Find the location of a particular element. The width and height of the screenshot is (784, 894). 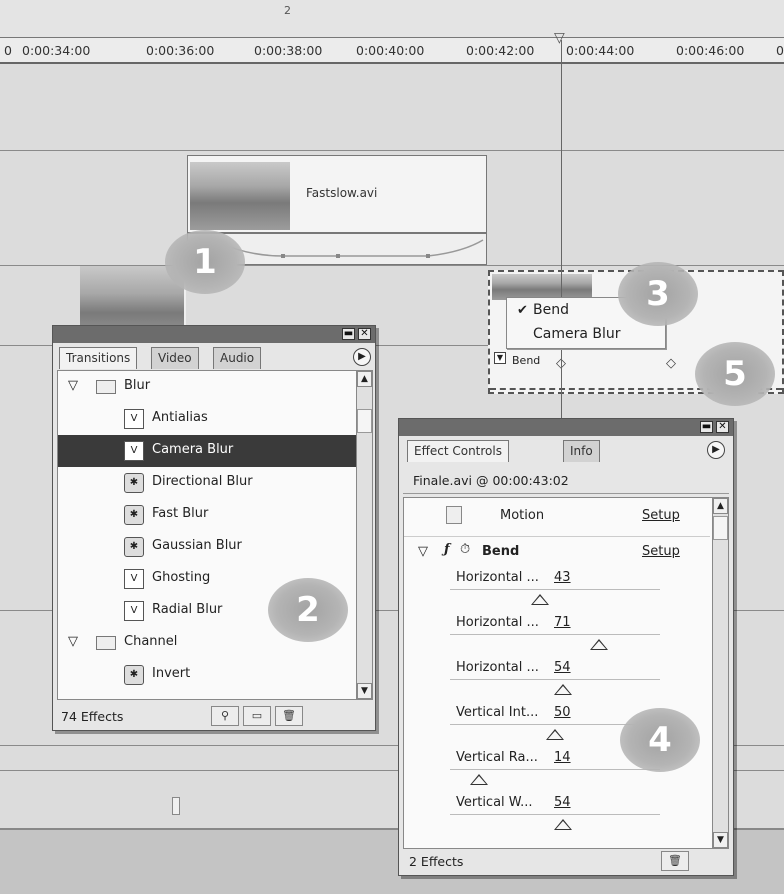

effect-enabled-icon: ƒ is located at coordinates (447, 549).